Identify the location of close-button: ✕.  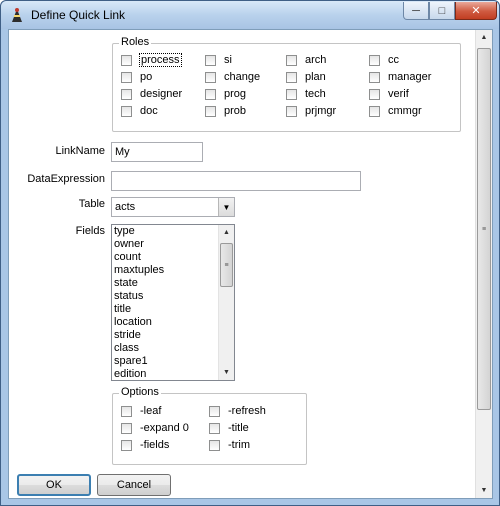
(476, 11).